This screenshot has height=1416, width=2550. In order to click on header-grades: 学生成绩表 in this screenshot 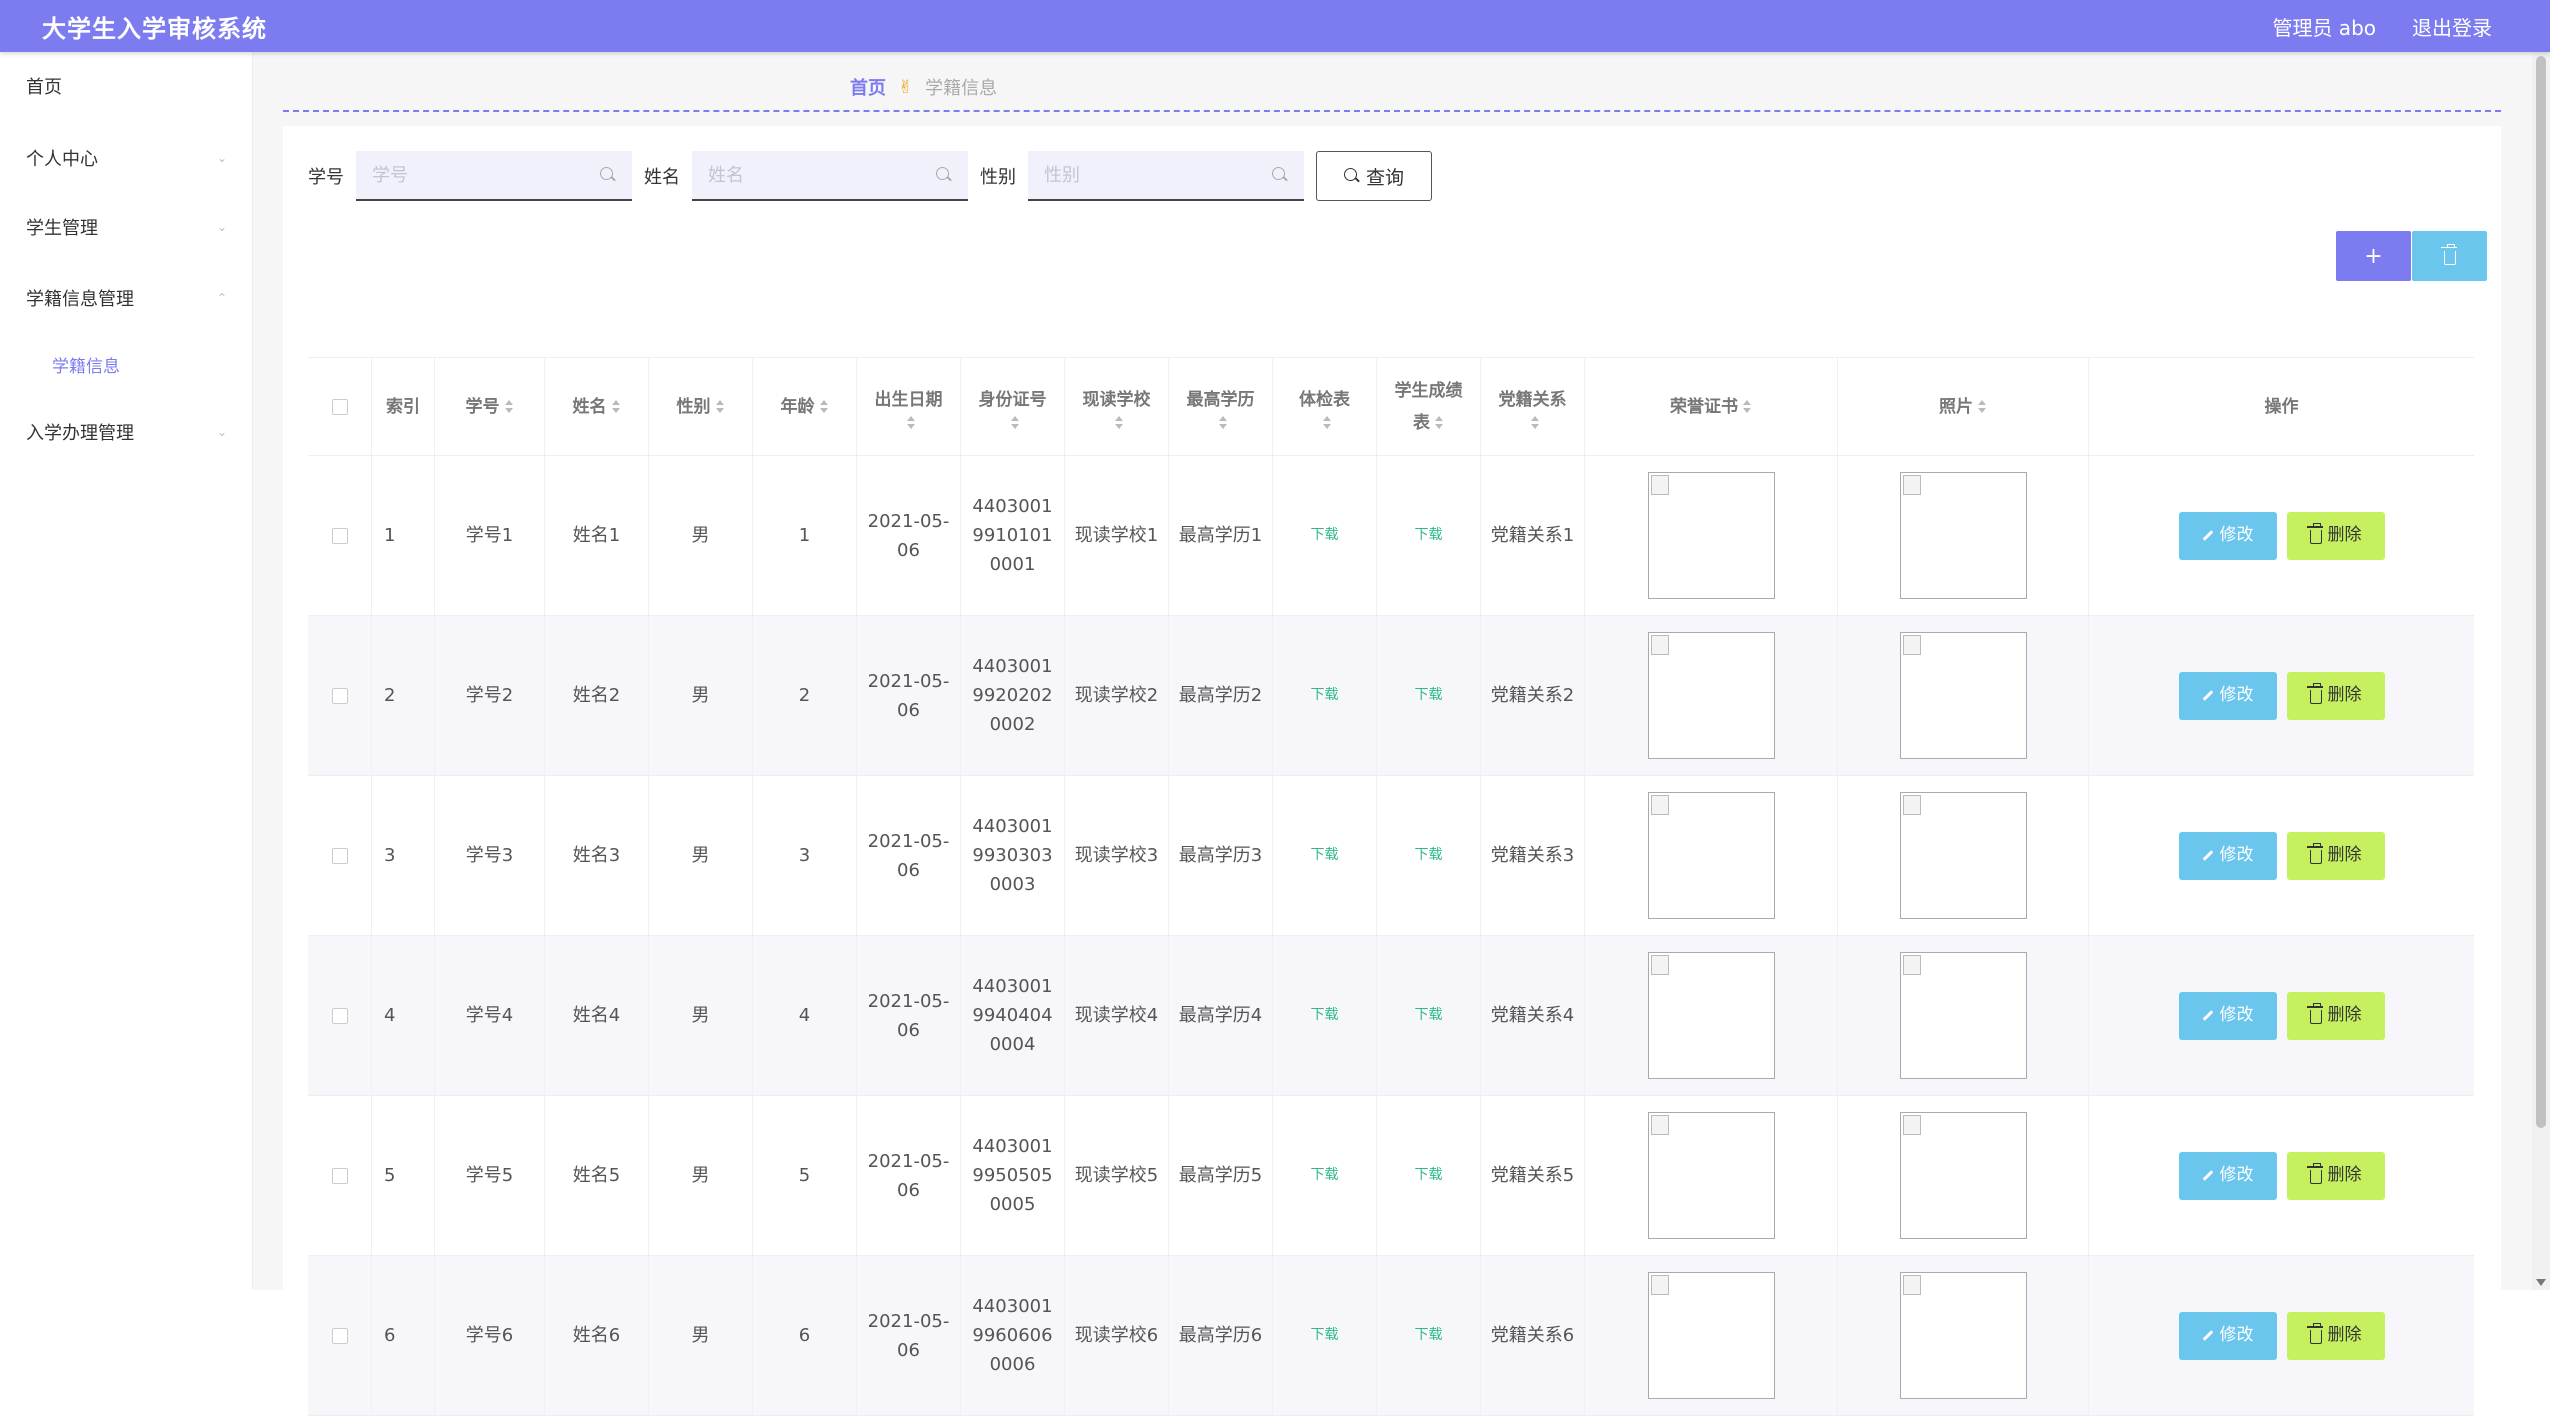, I will do `click(1429, 406)`.